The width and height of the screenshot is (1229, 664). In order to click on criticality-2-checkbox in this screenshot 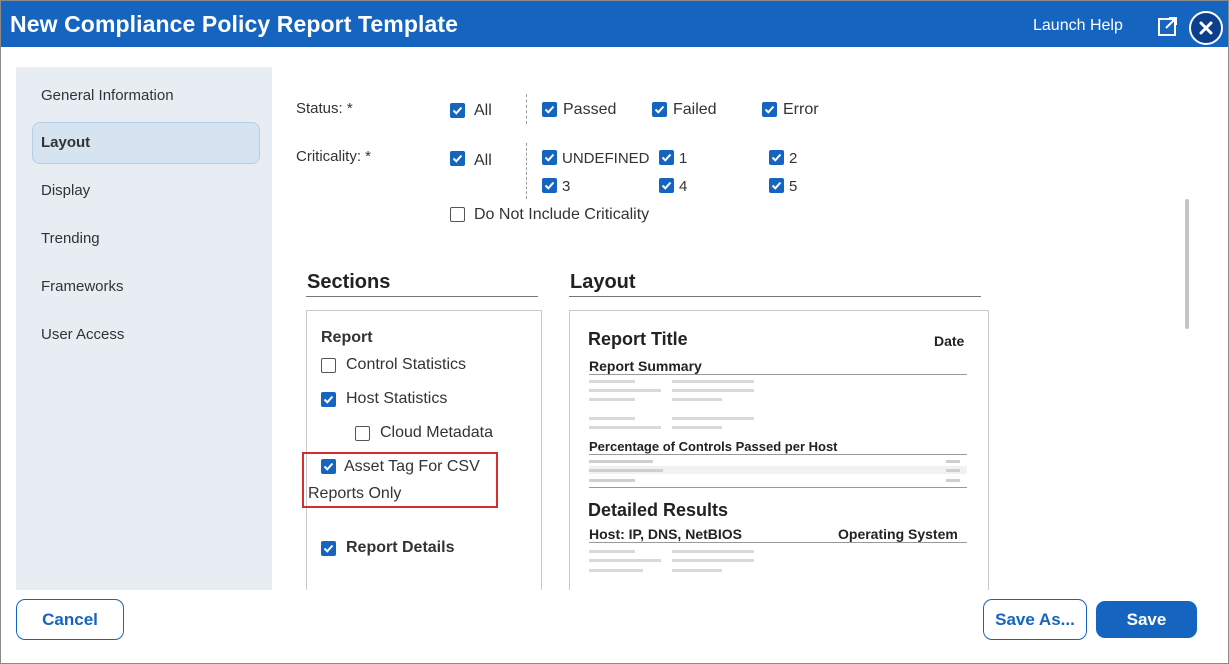, I will do `click(776, 157)`.